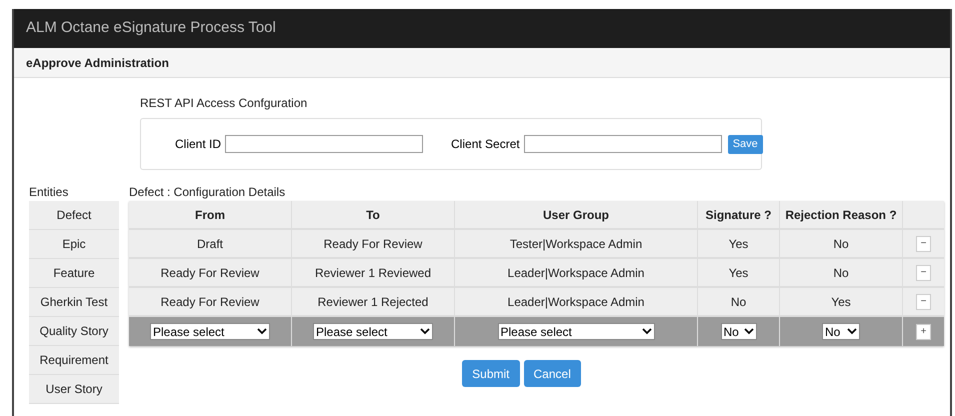 The image size is (955, 416). Describe the element at coordinates (74, 360) in the screenshot. I see `entity-item: Requirement` at that location.